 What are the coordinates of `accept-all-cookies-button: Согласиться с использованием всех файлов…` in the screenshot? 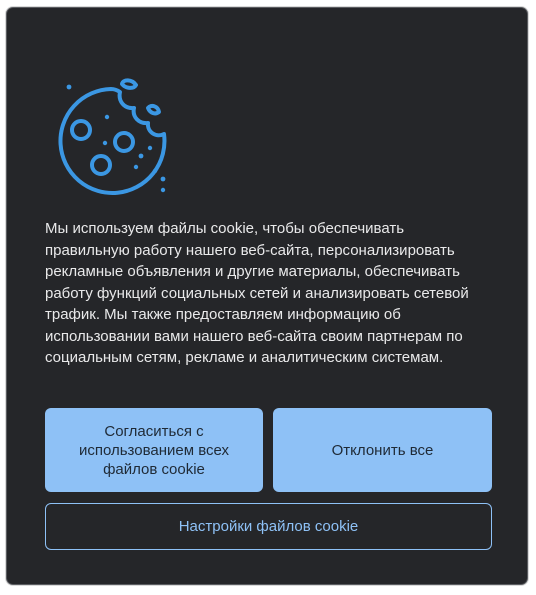 It's located at (154, 450).